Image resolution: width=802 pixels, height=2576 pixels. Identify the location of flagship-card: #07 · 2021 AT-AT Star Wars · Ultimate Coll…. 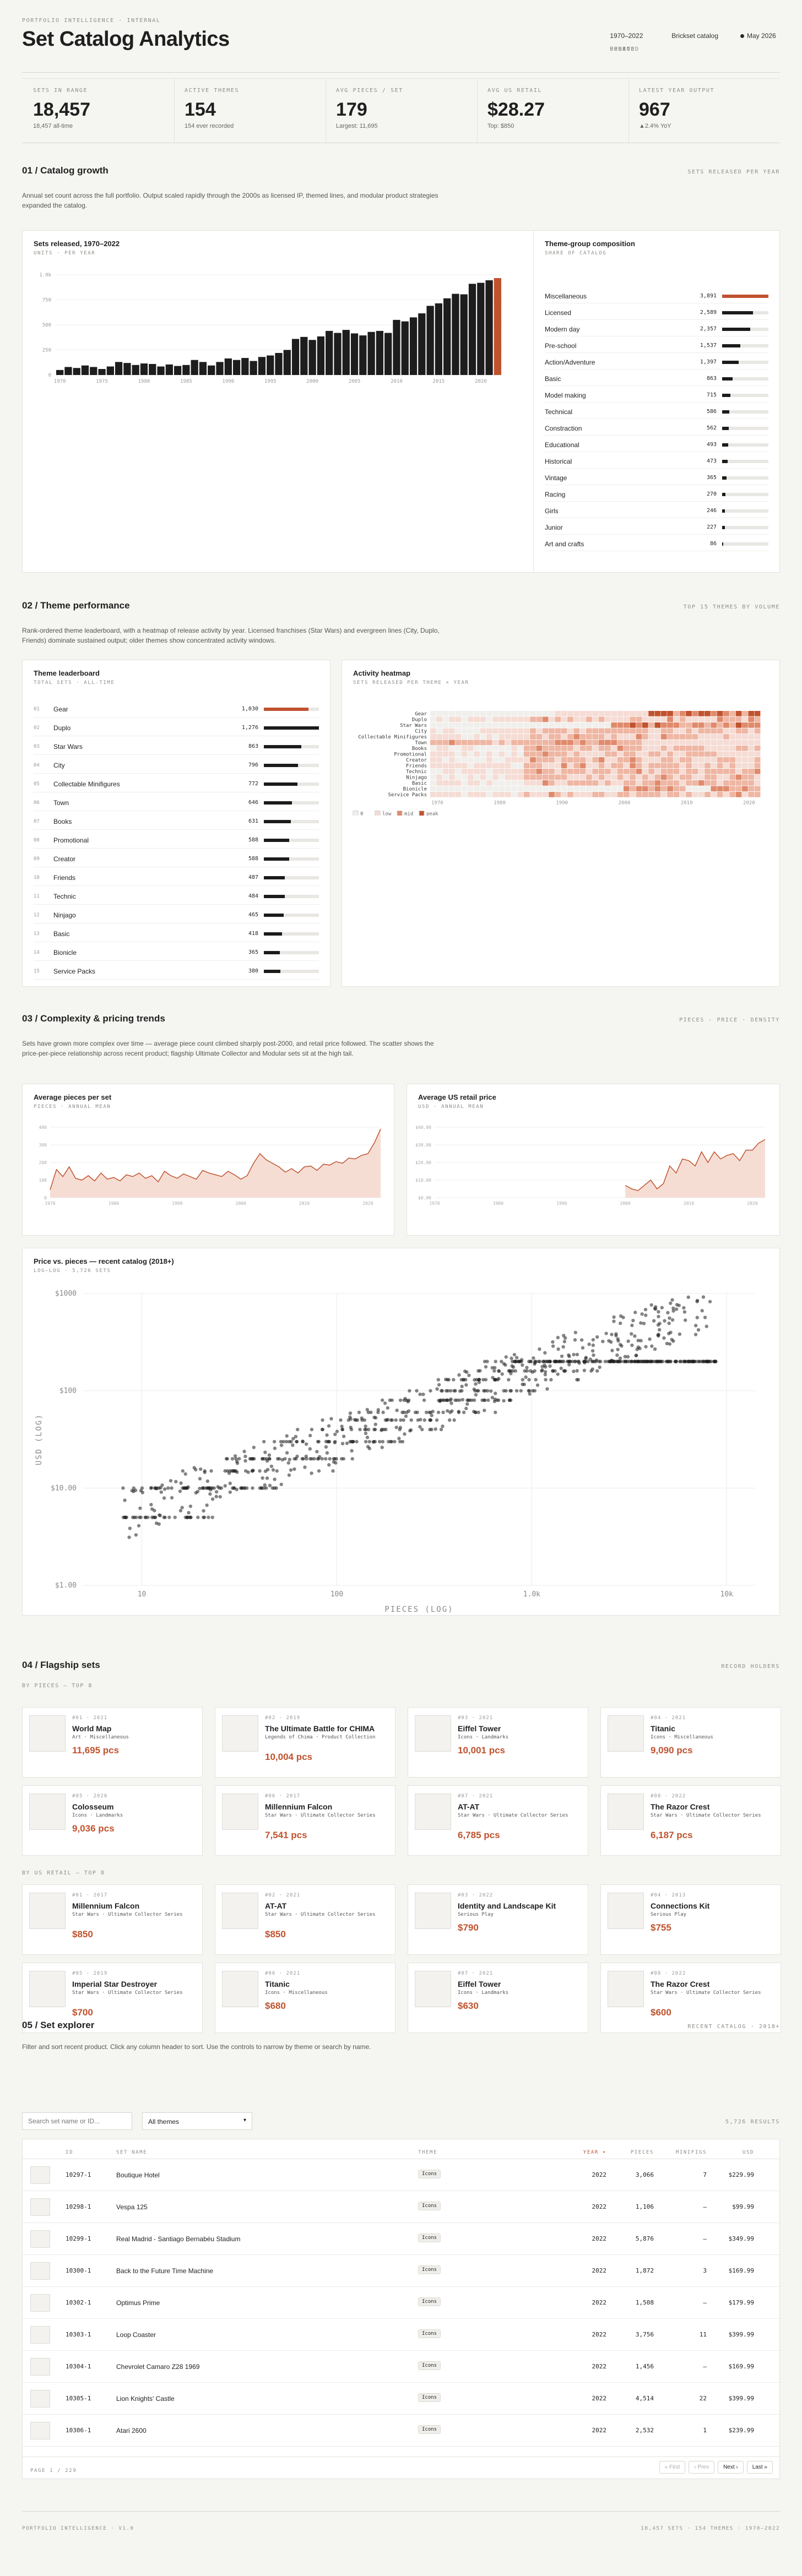
(498, 1820).